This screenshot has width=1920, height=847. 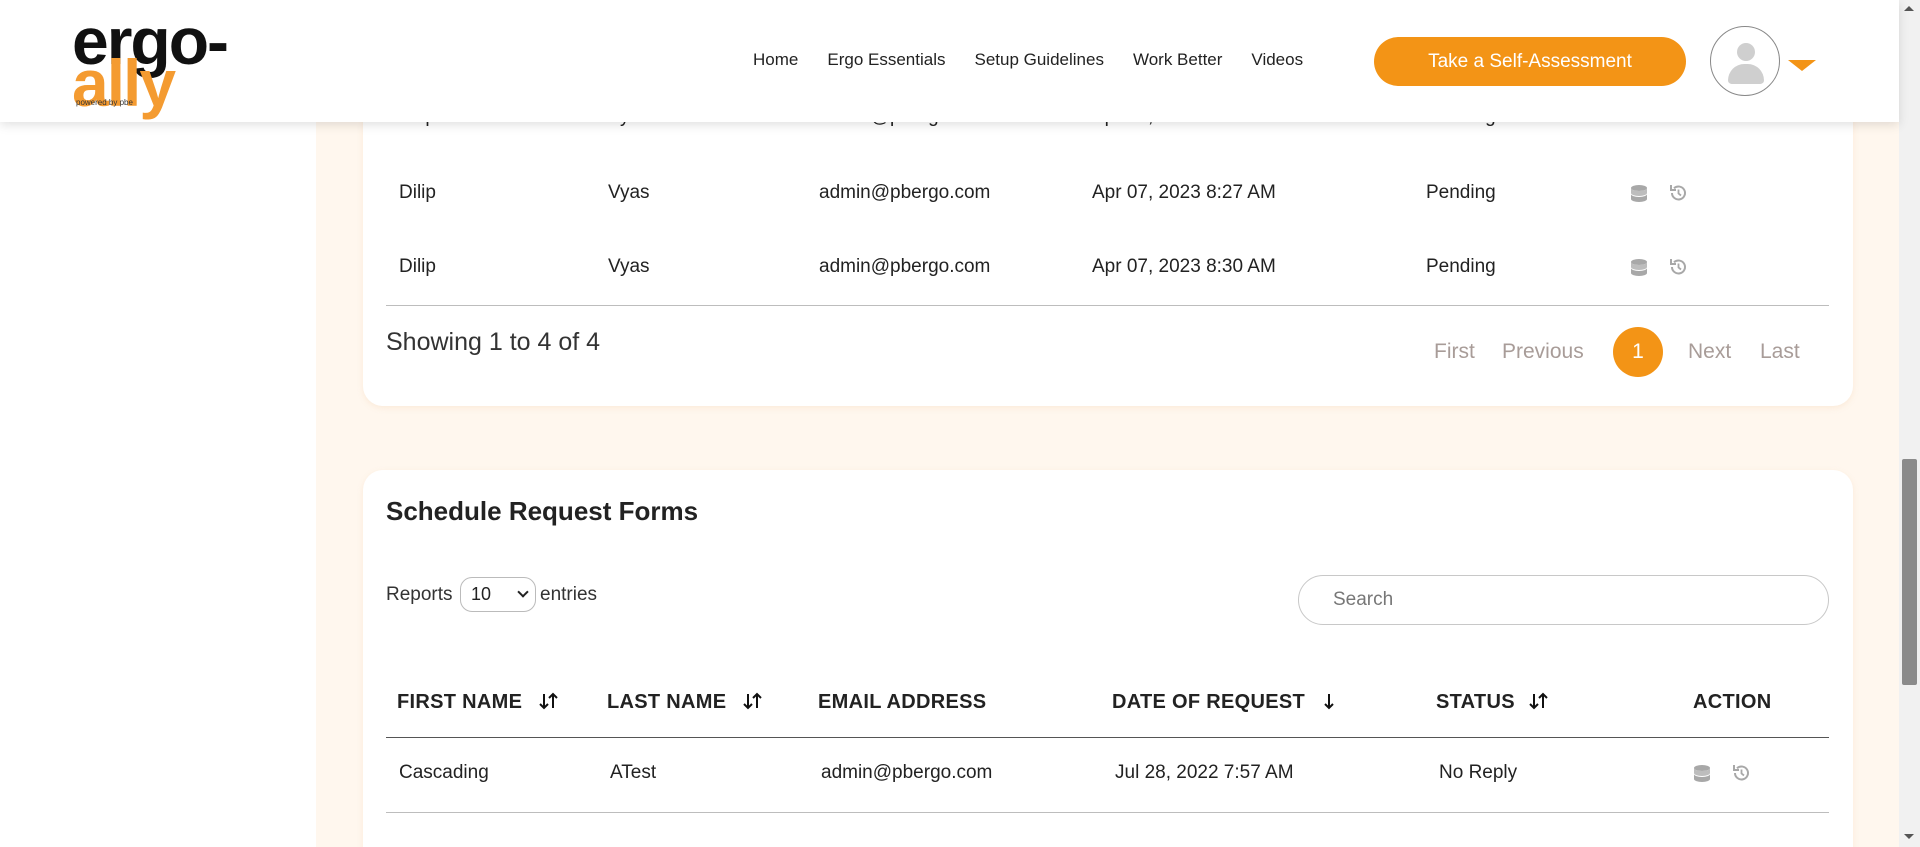 What do you see at coordinates (498, 594) in the screenshot?
I see `entries-select: 10` at bounding box center [498, 594].